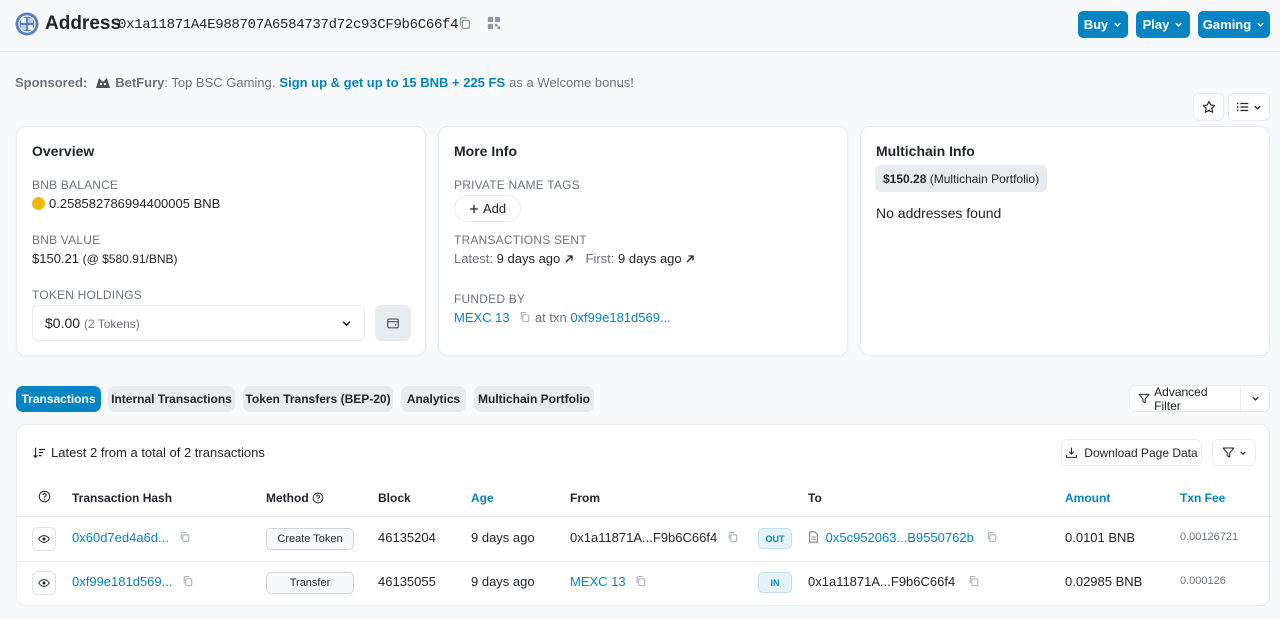  Describe the element at coordinates (495, 24) in the screenshot. I see `qr-code-icon` at that location.